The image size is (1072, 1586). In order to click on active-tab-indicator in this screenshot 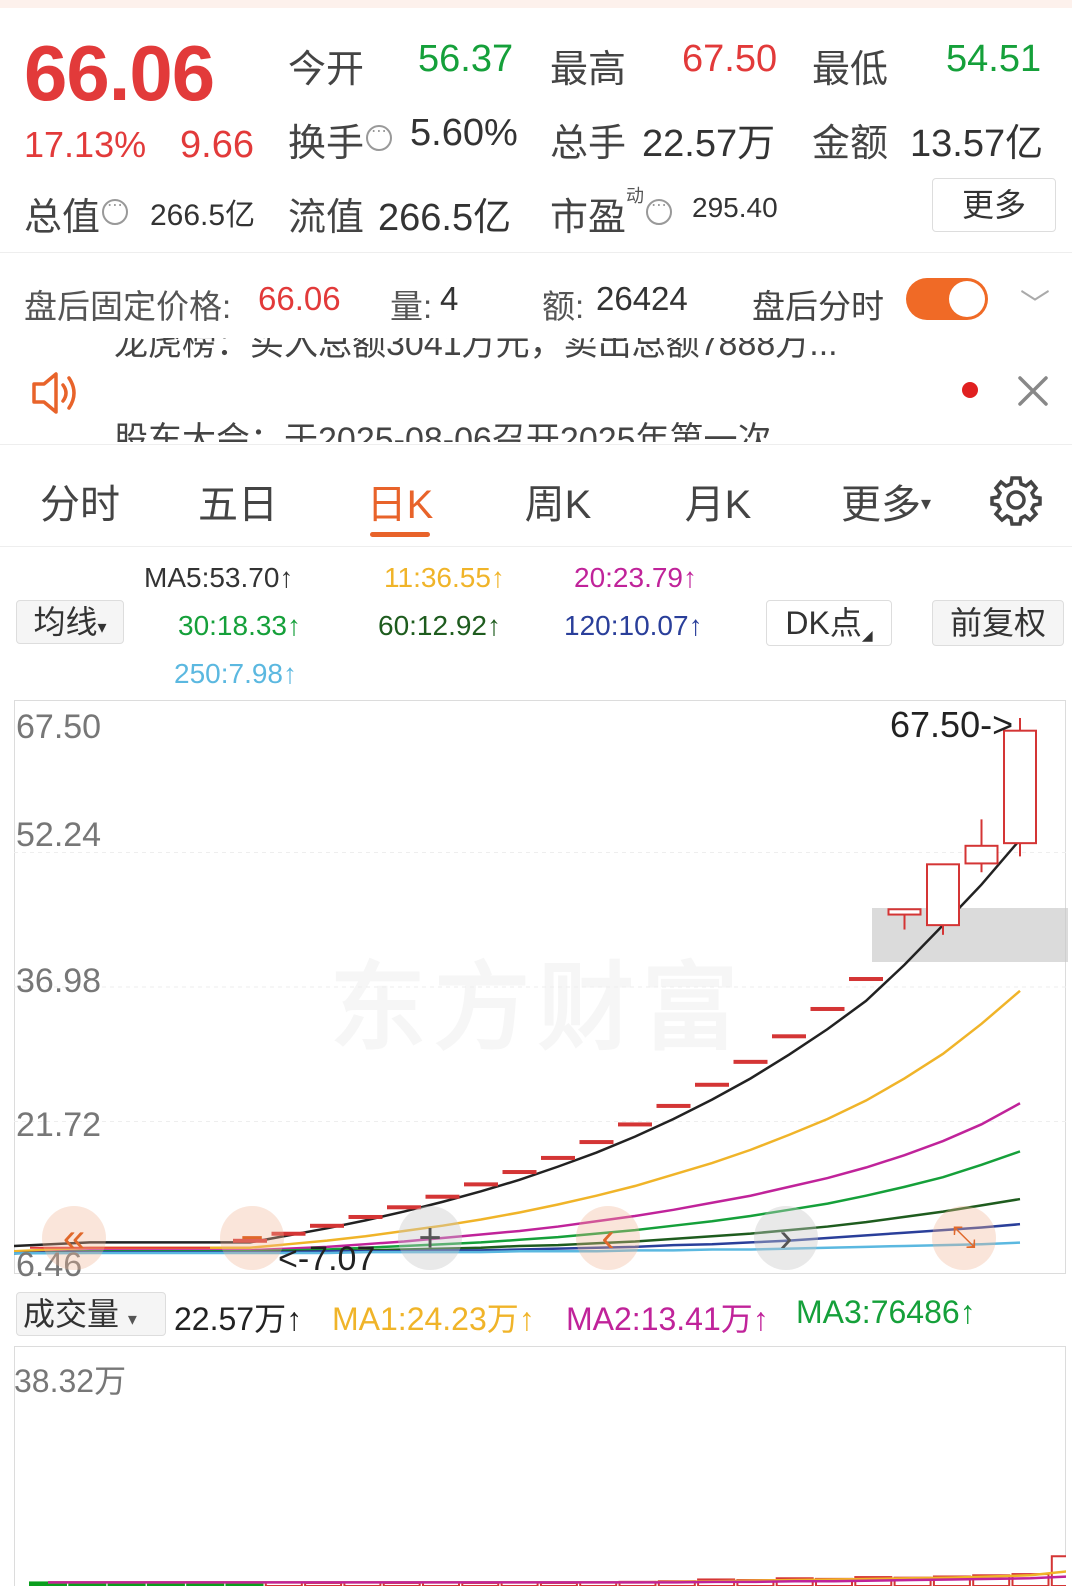, I will do `click(400, 534)`.